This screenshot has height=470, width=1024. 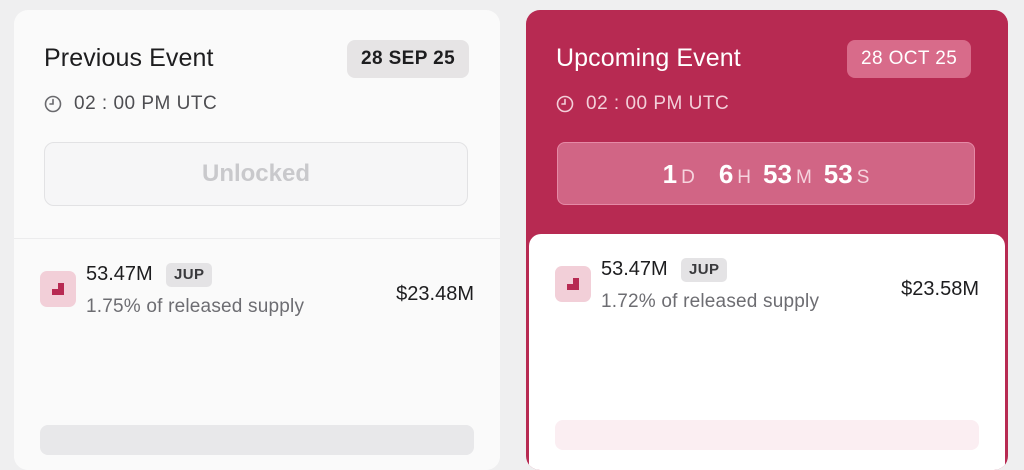 I want to click on previous-event-title: Previous Event, so click(x=129, y=58).